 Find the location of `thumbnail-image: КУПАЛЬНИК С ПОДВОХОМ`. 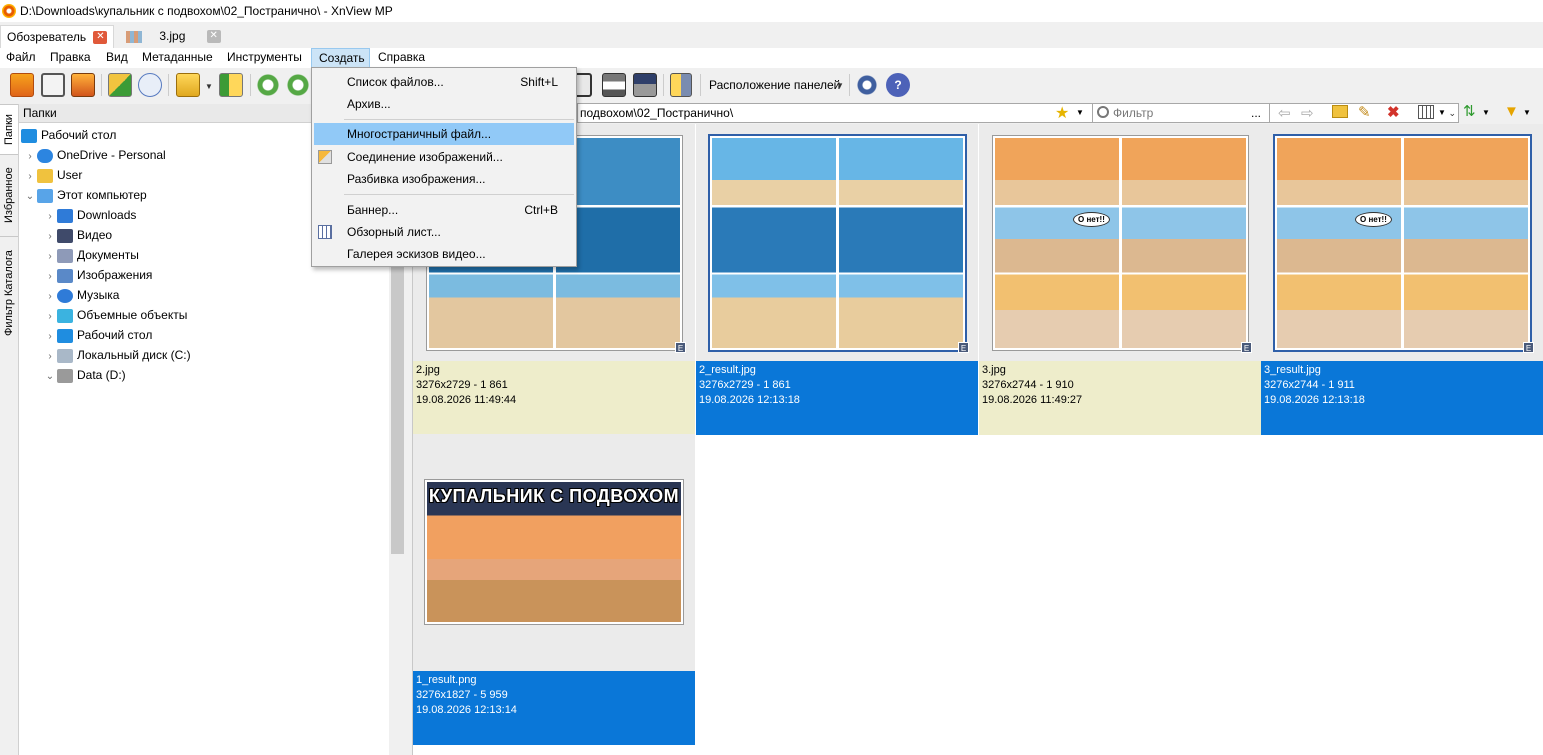

thumbnail-image: КУПАЛЬНИК С ПОДВОХОМ is located at coordinates (554, 552).